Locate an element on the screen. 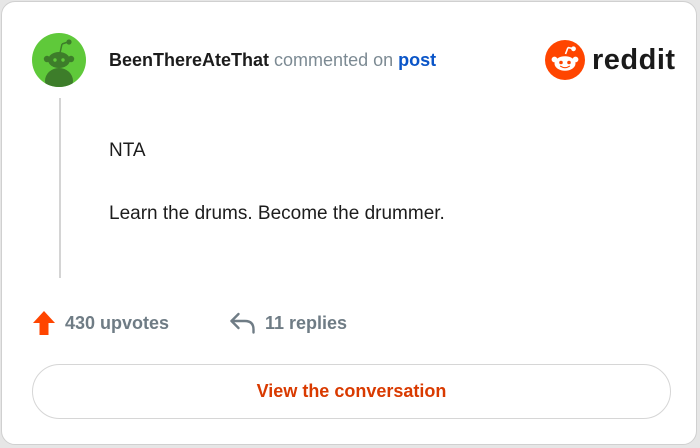  comment-body-line-2: Learn the drums. Become the drummer. is located at coordinates (277, 213).